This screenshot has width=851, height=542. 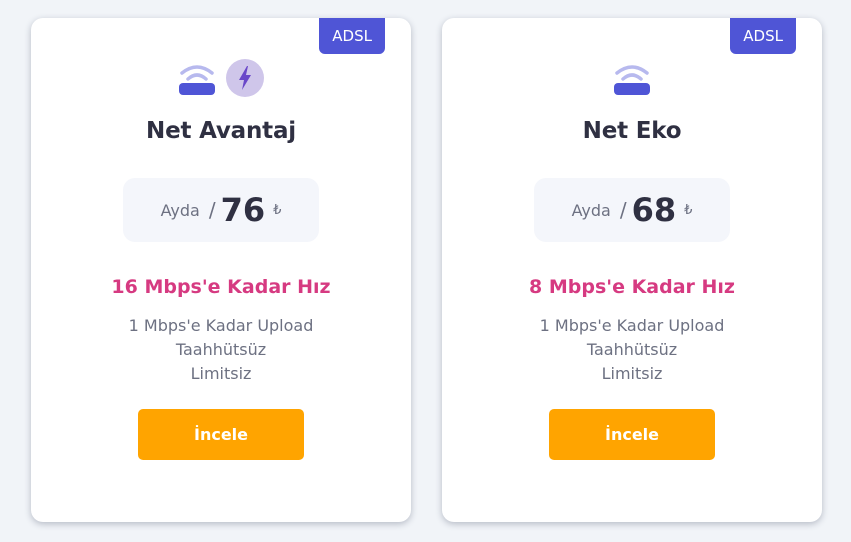 I want to click on plan-name: Net Avantaj, so click(x=221, y=131).